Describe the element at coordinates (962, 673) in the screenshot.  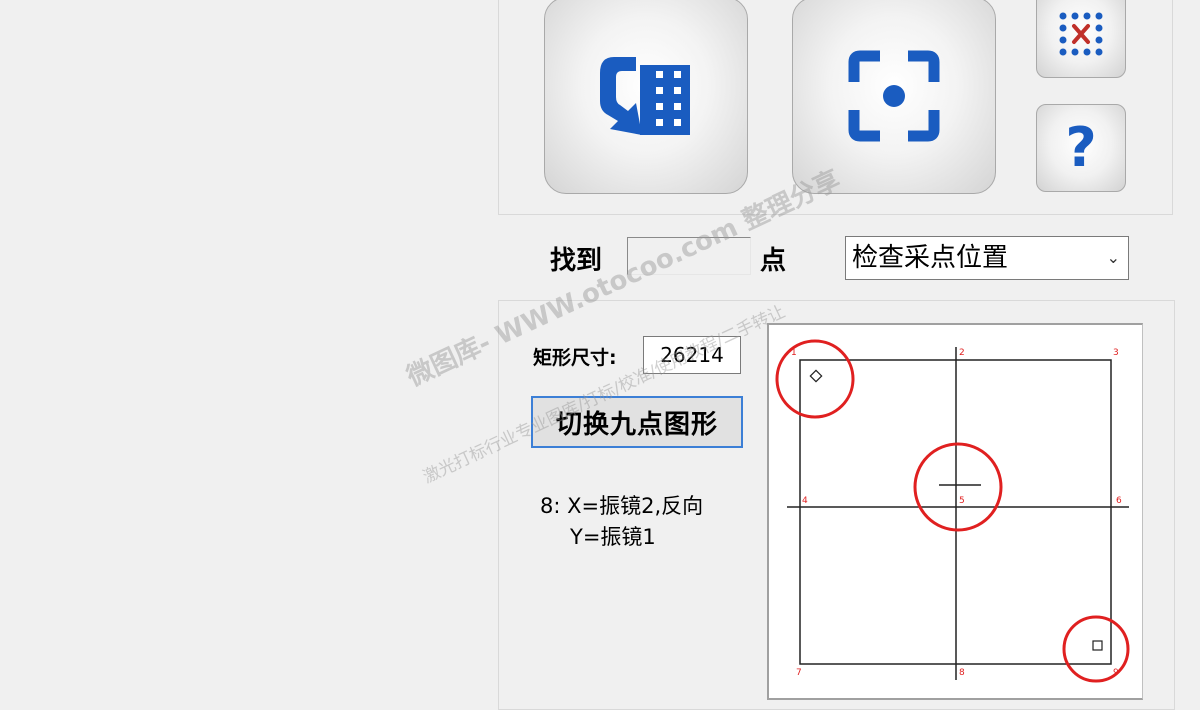
I see `point-label-8: 8` at that location.